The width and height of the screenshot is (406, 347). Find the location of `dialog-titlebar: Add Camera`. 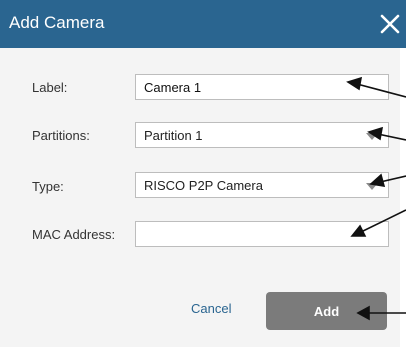

dialog-titlebar: Add Camera is located at coordinates (203, 24).